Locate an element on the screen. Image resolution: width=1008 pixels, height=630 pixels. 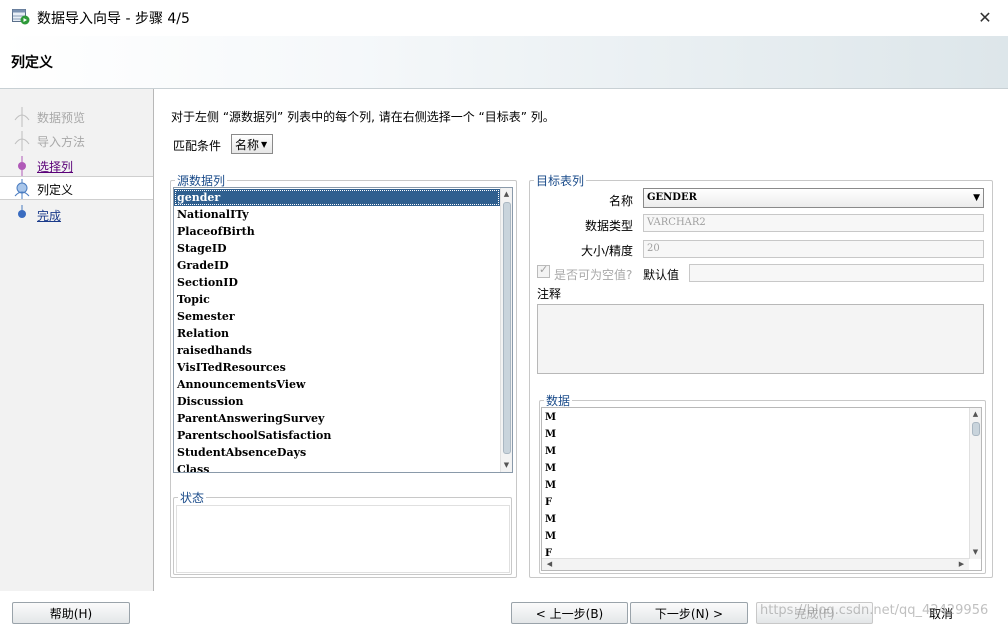
source-column-item: ParentAnsweringSurvey is located at coordinates (337, 418).